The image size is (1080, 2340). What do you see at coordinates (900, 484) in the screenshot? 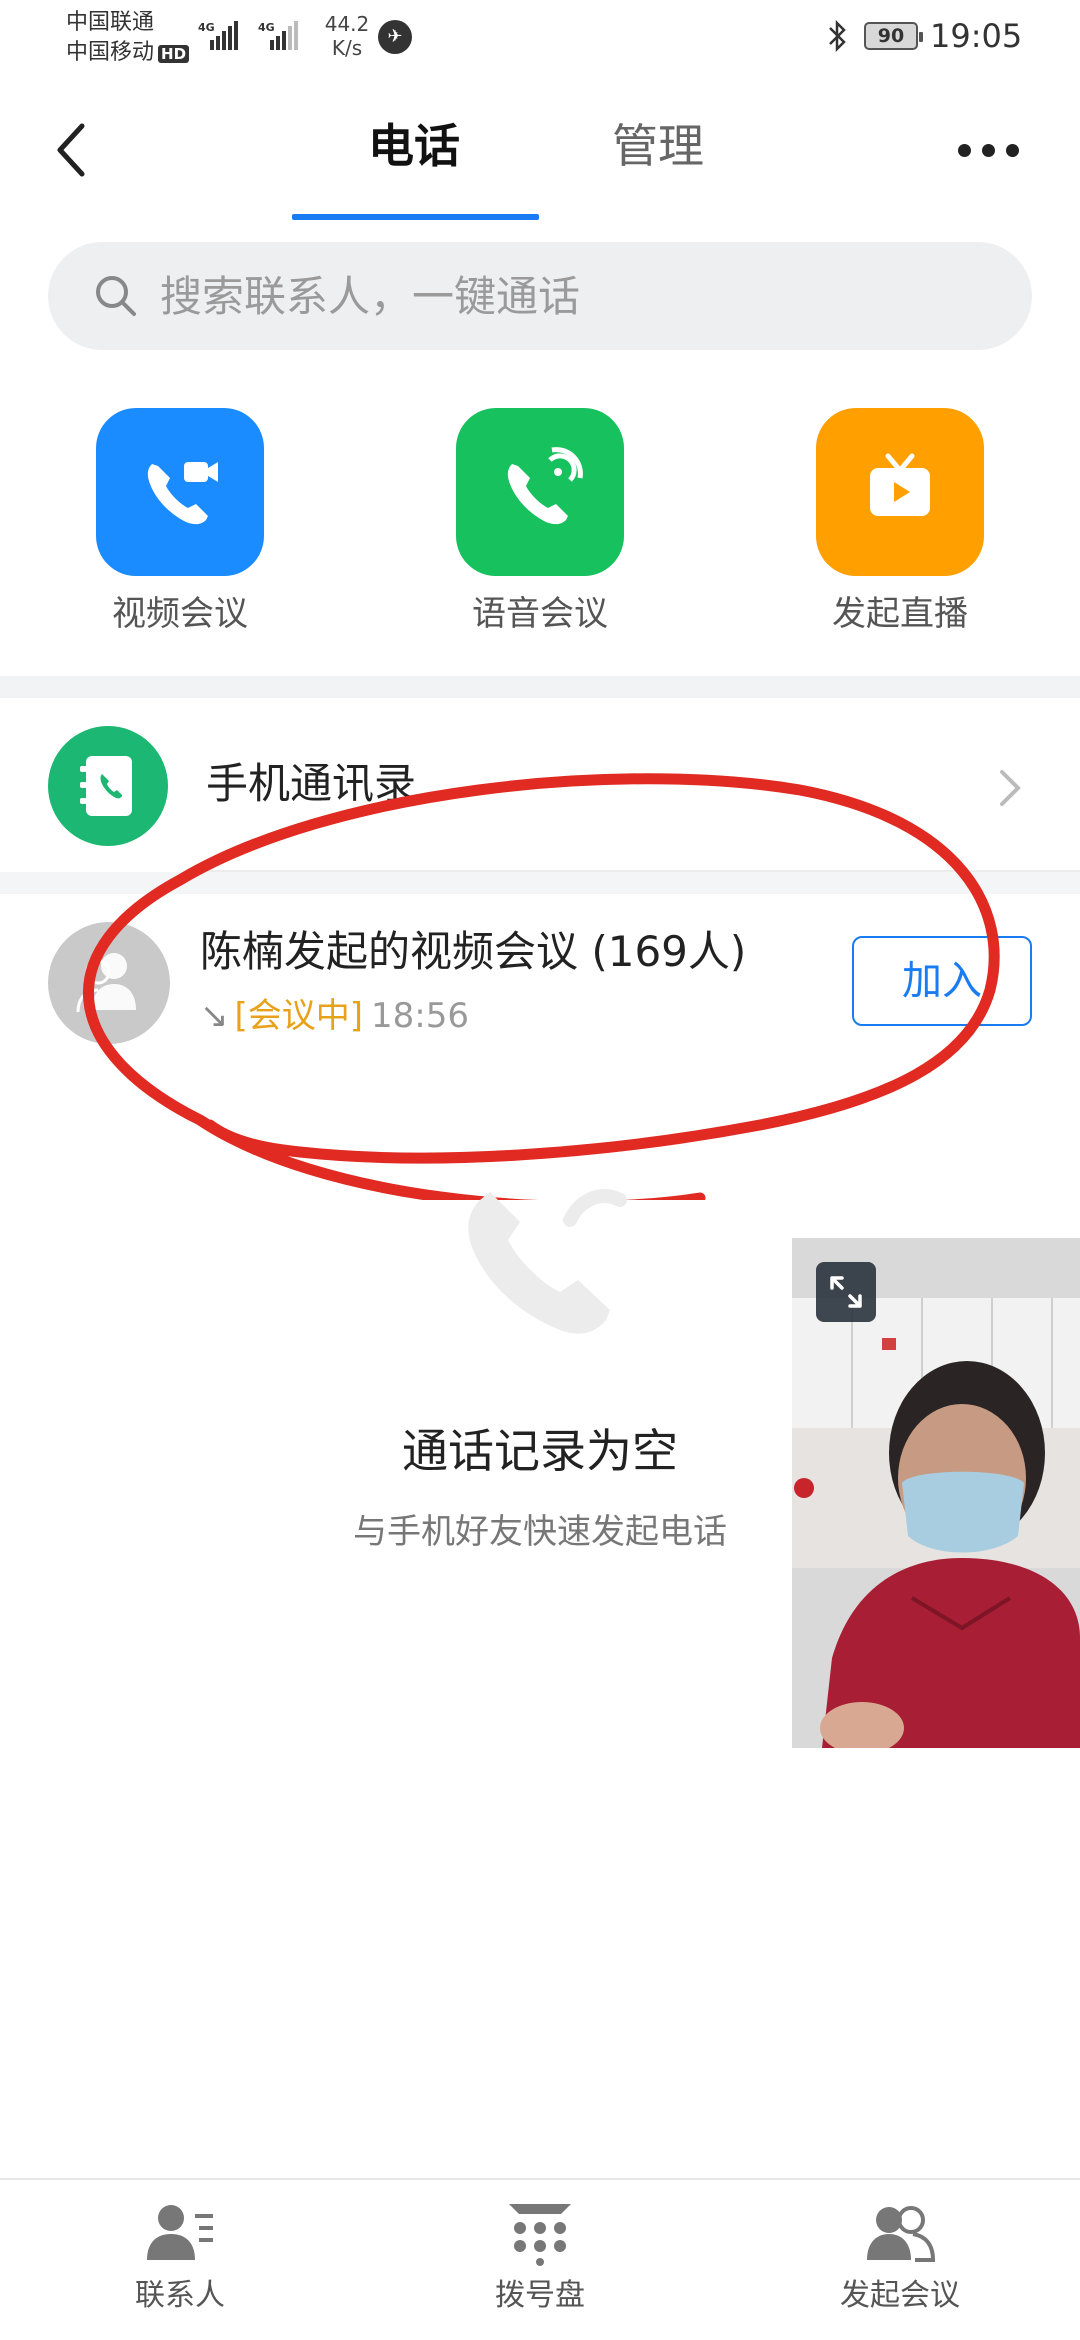
I see `live-tv-icon` at bounding box center [900, 484].